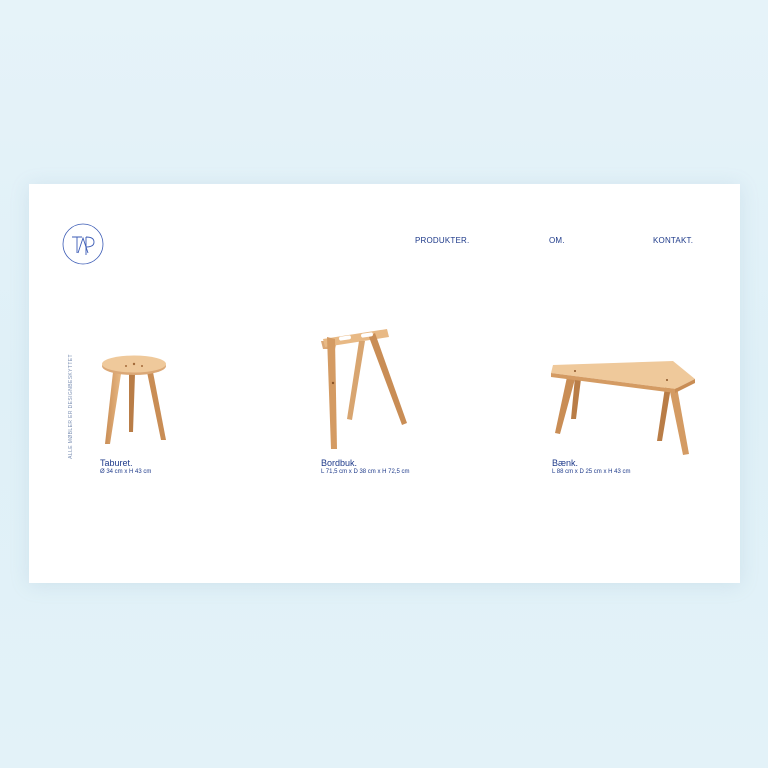 The height and width of the screenshot is (768, 768). Describe the element at coordinates (339, 463) in the screenshot. I see `product-name: Bordbuk.` at that location.